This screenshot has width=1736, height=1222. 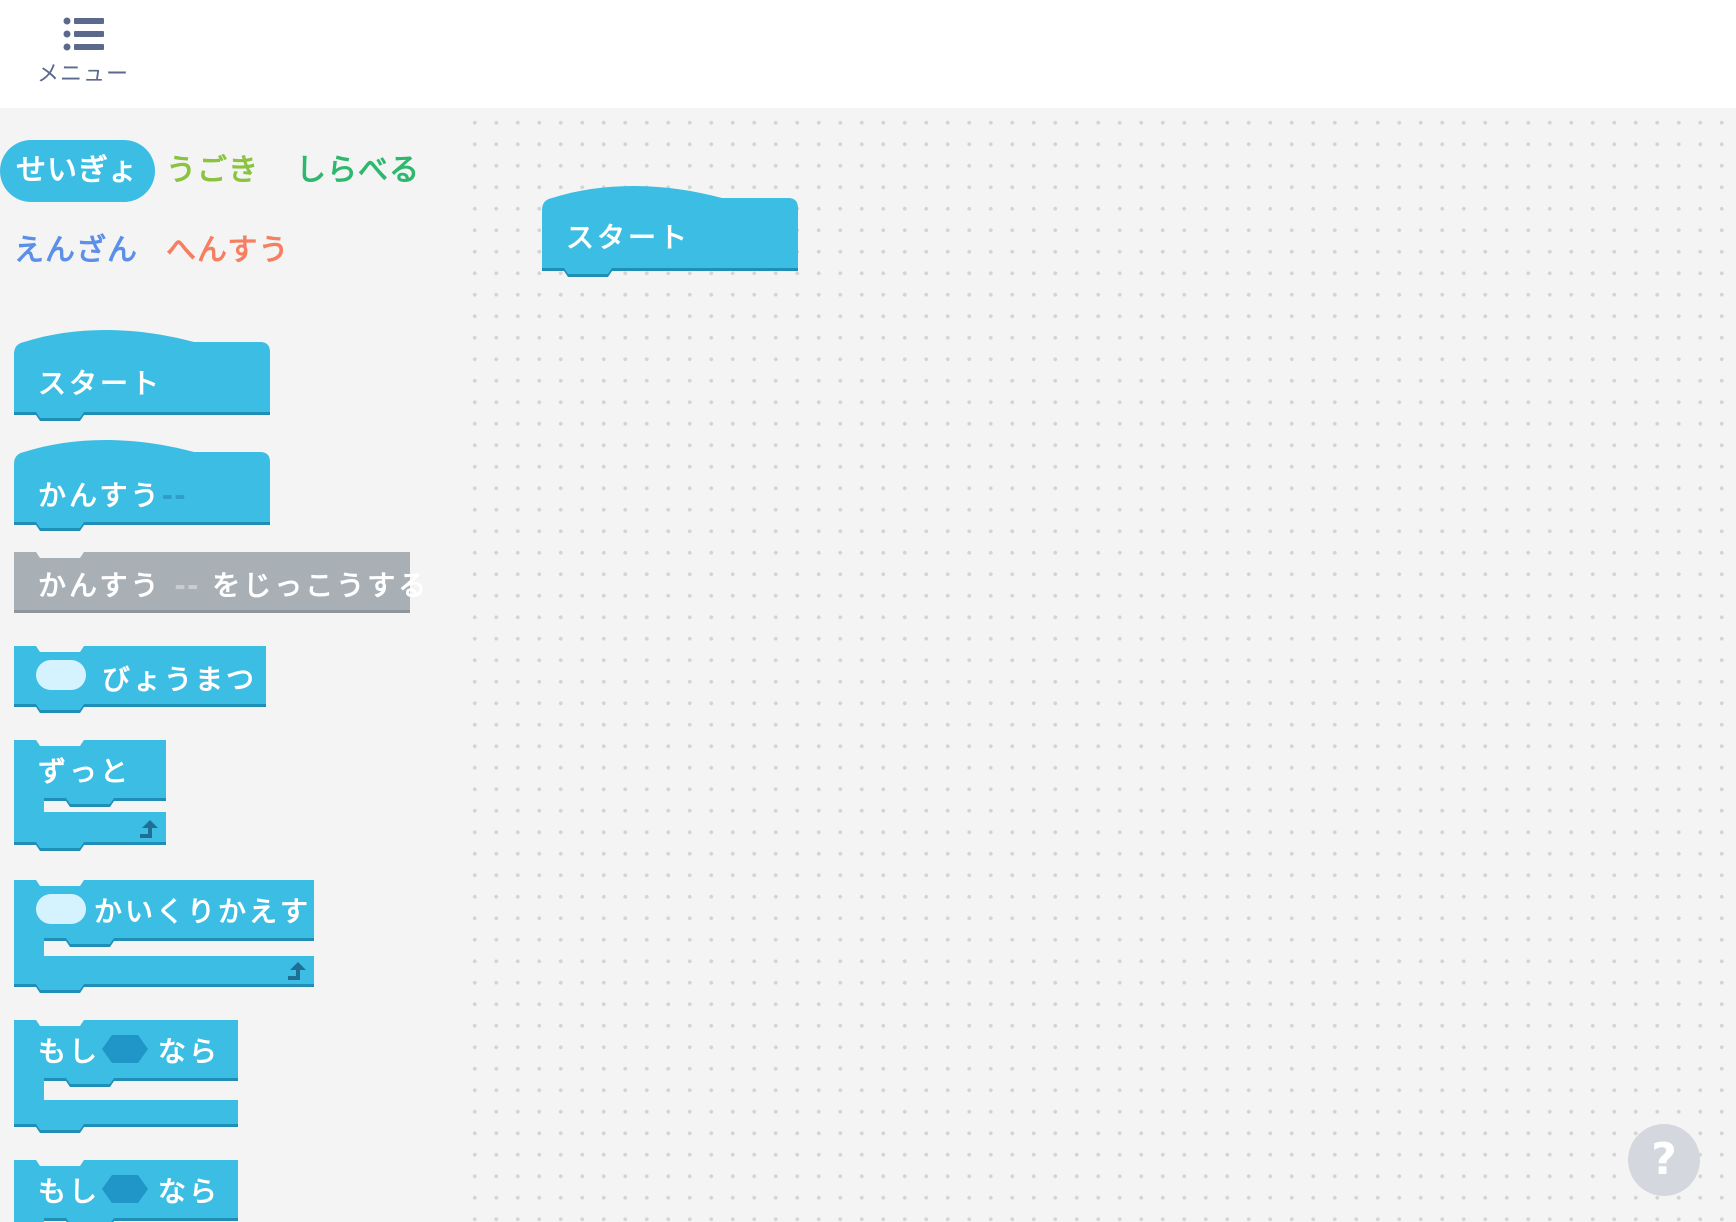 What do you see at coordinates (187, 585) in the screenshot?
I see `function-call-param: --` at bounding box center [187, 585].